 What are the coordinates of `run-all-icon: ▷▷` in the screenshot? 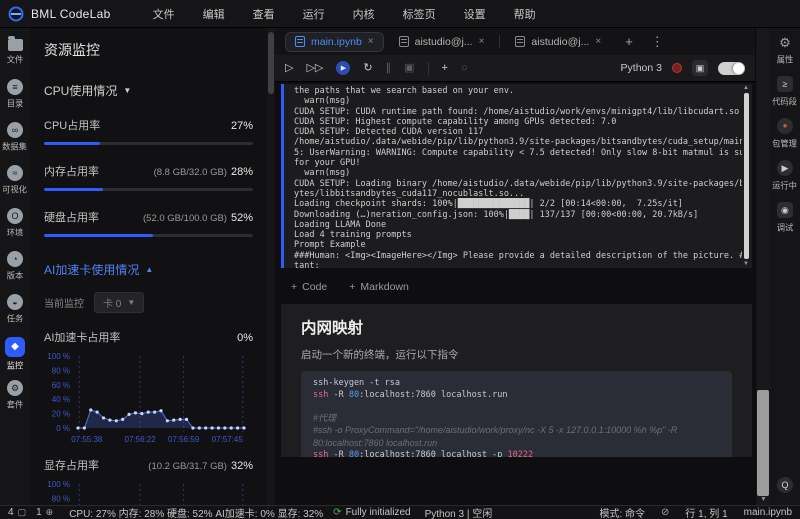 It's located at (314, 68).